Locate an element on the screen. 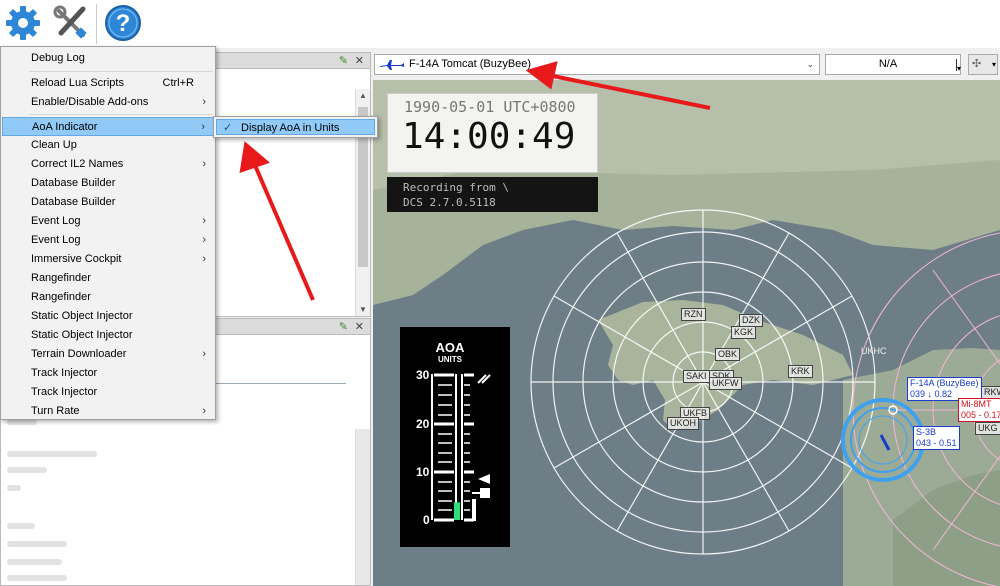 This screenshot has height=586, width=1000. aoa-submenu: ✓ Display AoA in Units is located at coordinates (295, 127).